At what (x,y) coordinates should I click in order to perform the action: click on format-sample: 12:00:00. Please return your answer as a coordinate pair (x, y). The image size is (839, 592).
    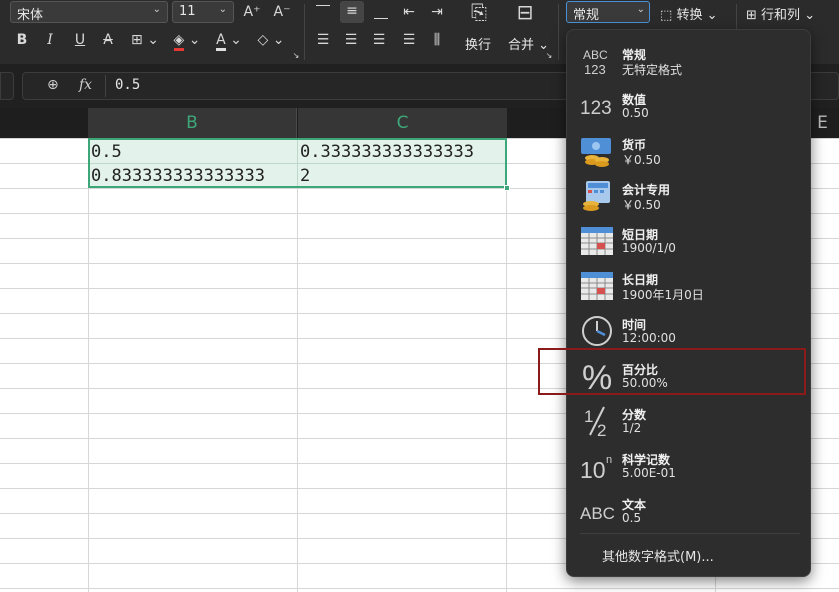
    Looking at the image, I should click on (649, 338).